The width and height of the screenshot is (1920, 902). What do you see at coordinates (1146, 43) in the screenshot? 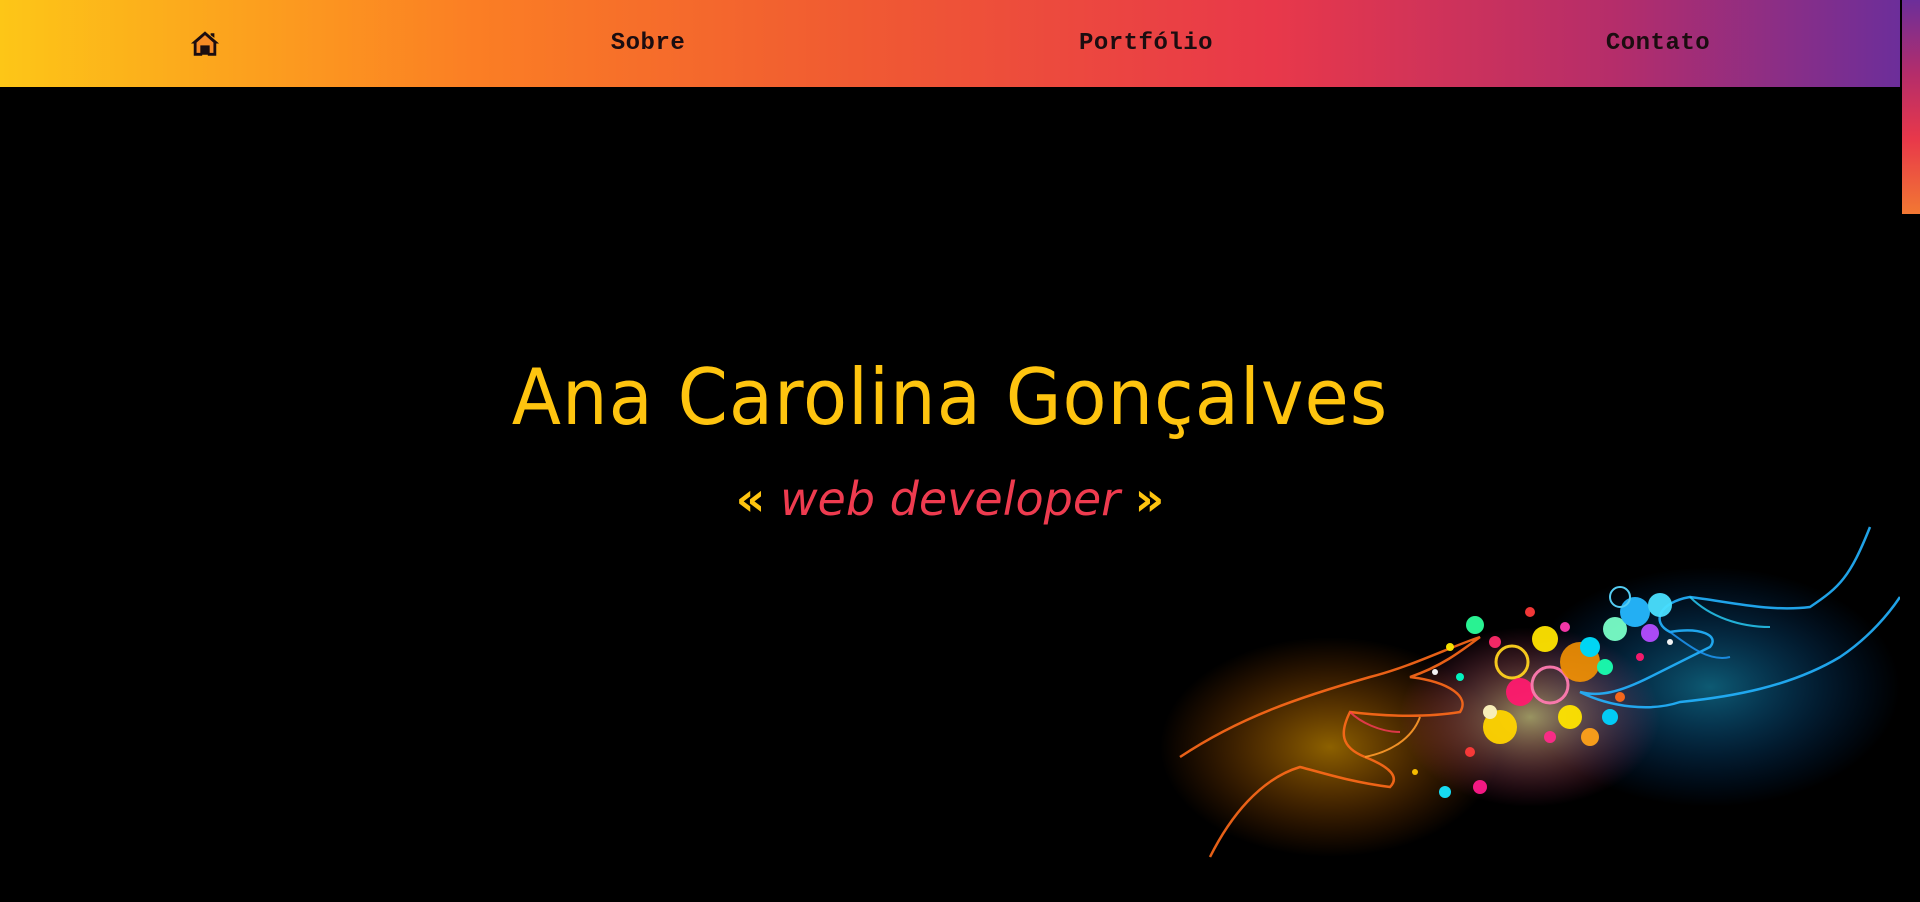
I see `nav-item-portfolio: Portfólio` at bounding box center [1146, 43].